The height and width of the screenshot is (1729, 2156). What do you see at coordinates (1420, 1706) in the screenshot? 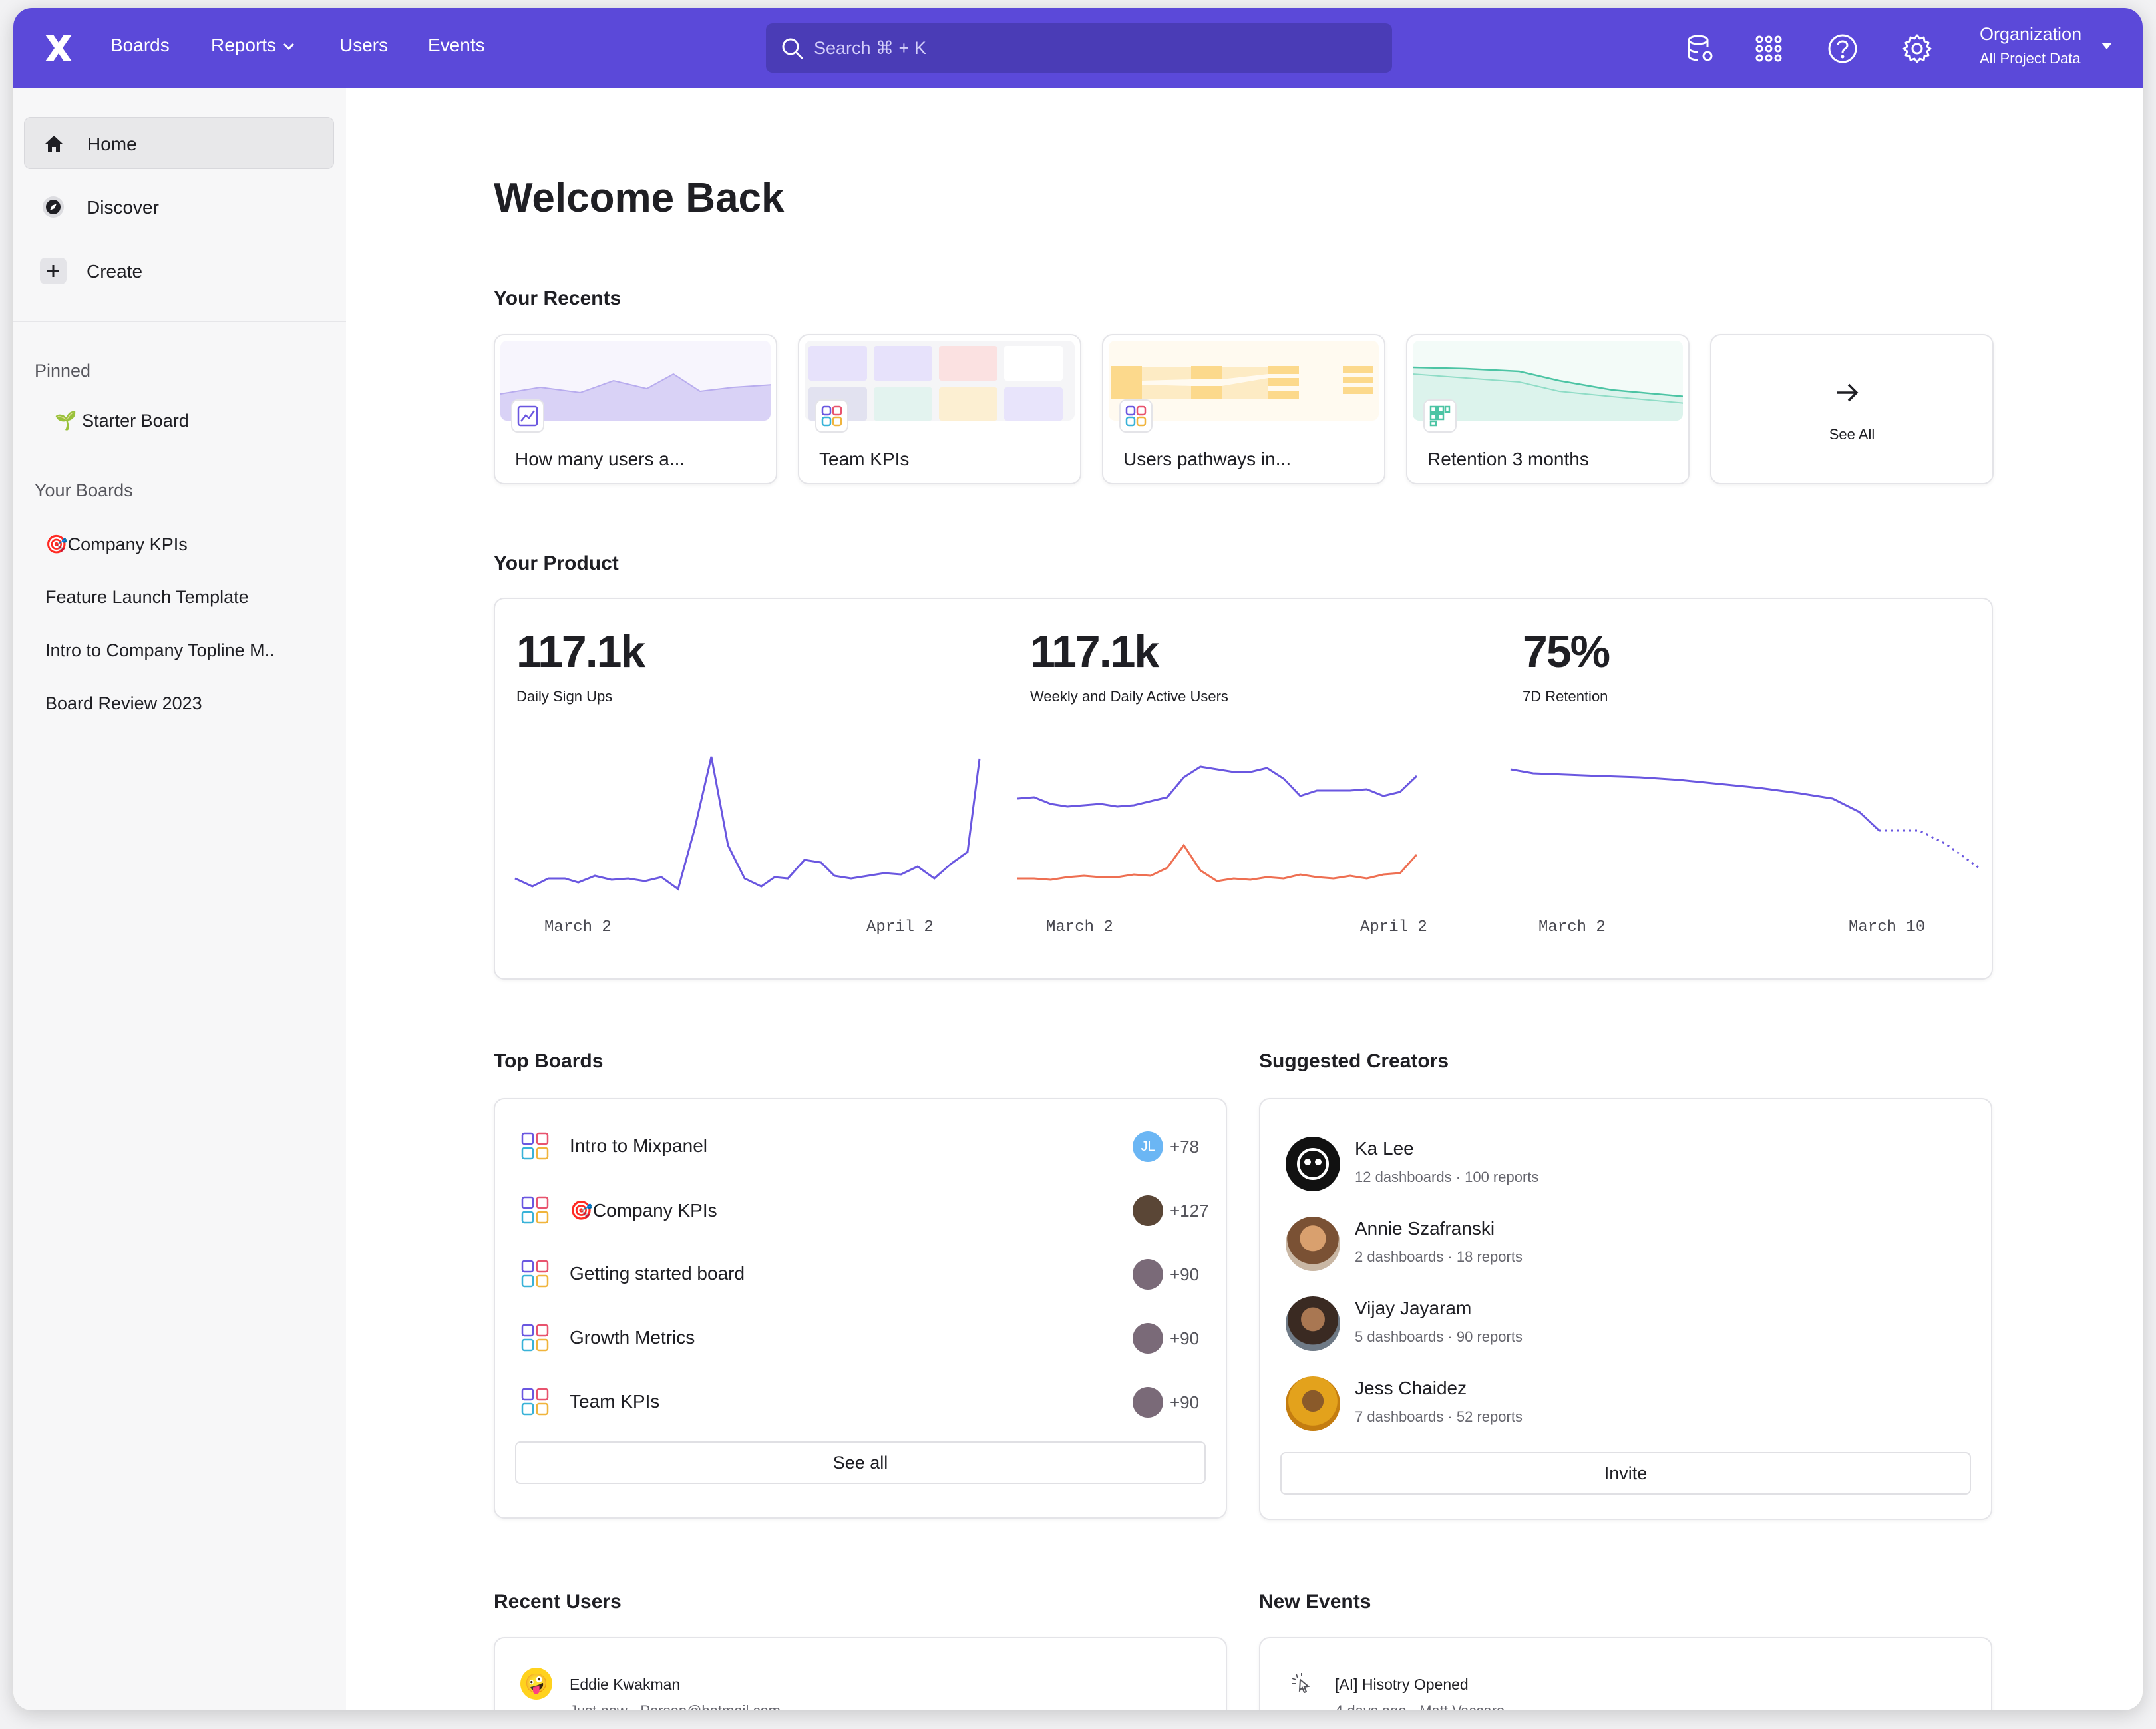
I see `new-event-detail: 4 days ago - Matt Vaccaro` at bounding box center [1420, 1706].